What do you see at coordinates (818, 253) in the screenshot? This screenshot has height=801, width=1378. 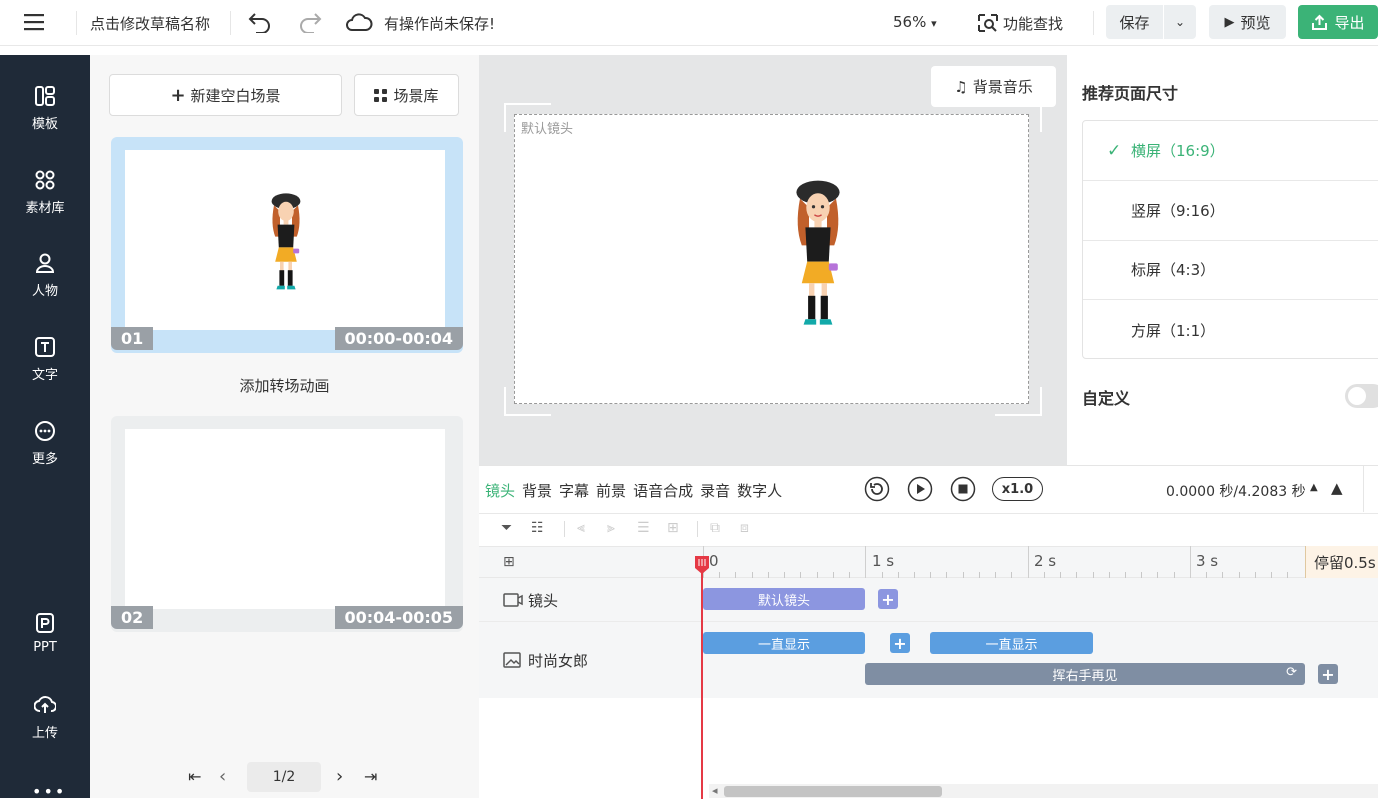 I see `character-figure` at bounding box center [818, 253].